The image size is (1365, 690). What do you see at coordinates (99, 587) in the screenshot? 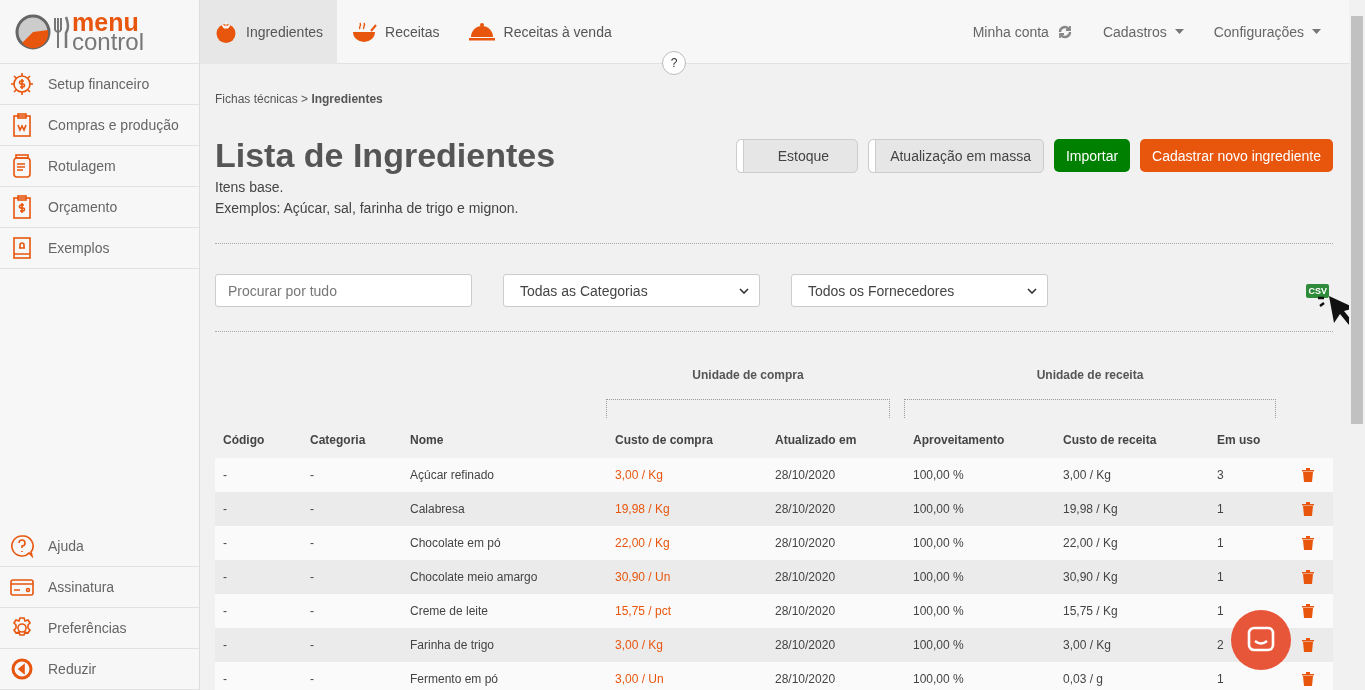
I see `sidebar-item: Assinatura` at bounding box center [99, 587].